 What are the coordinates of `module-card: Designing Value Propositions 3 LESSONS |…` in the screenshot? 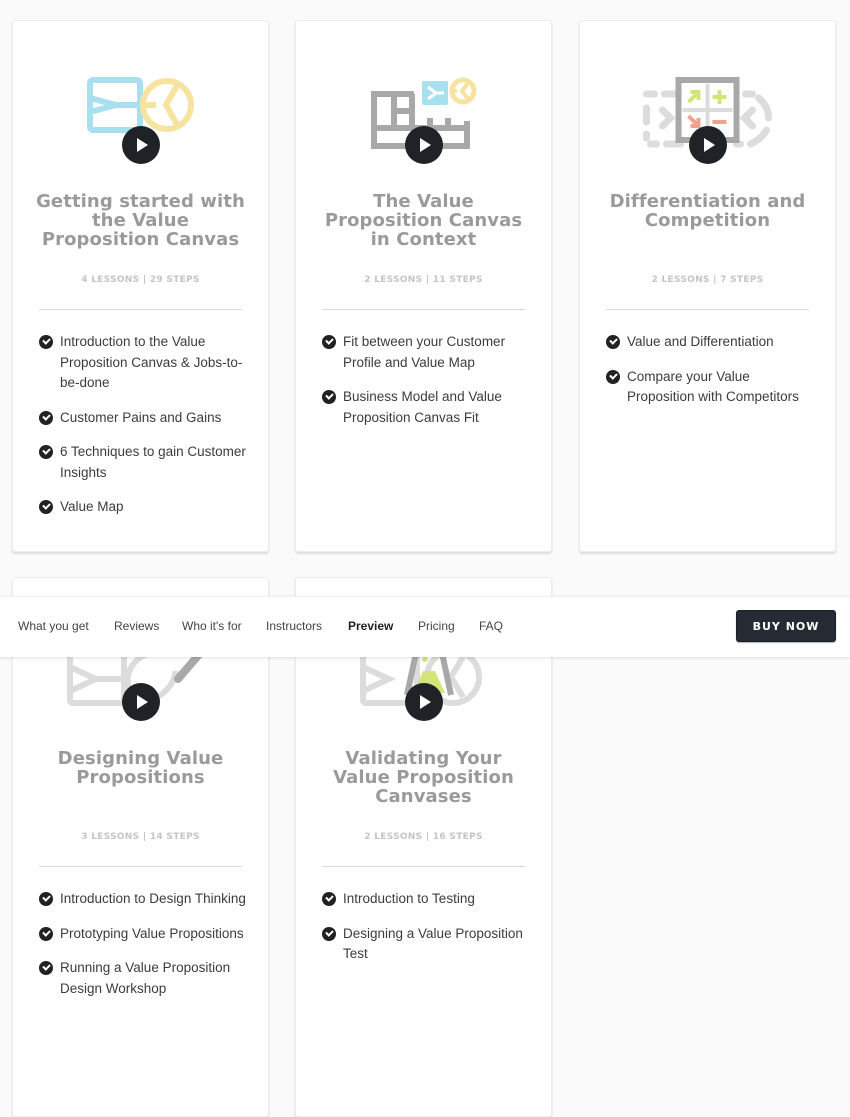 It's located at (140, 847).